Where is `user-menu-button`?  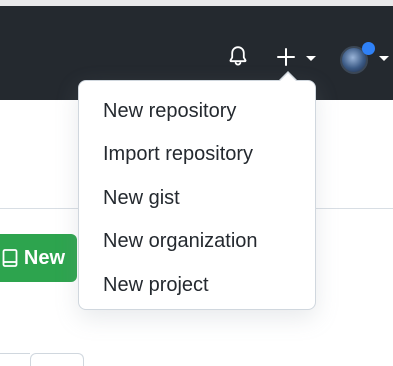 user-menu-button is located at coordinates (366, 58).